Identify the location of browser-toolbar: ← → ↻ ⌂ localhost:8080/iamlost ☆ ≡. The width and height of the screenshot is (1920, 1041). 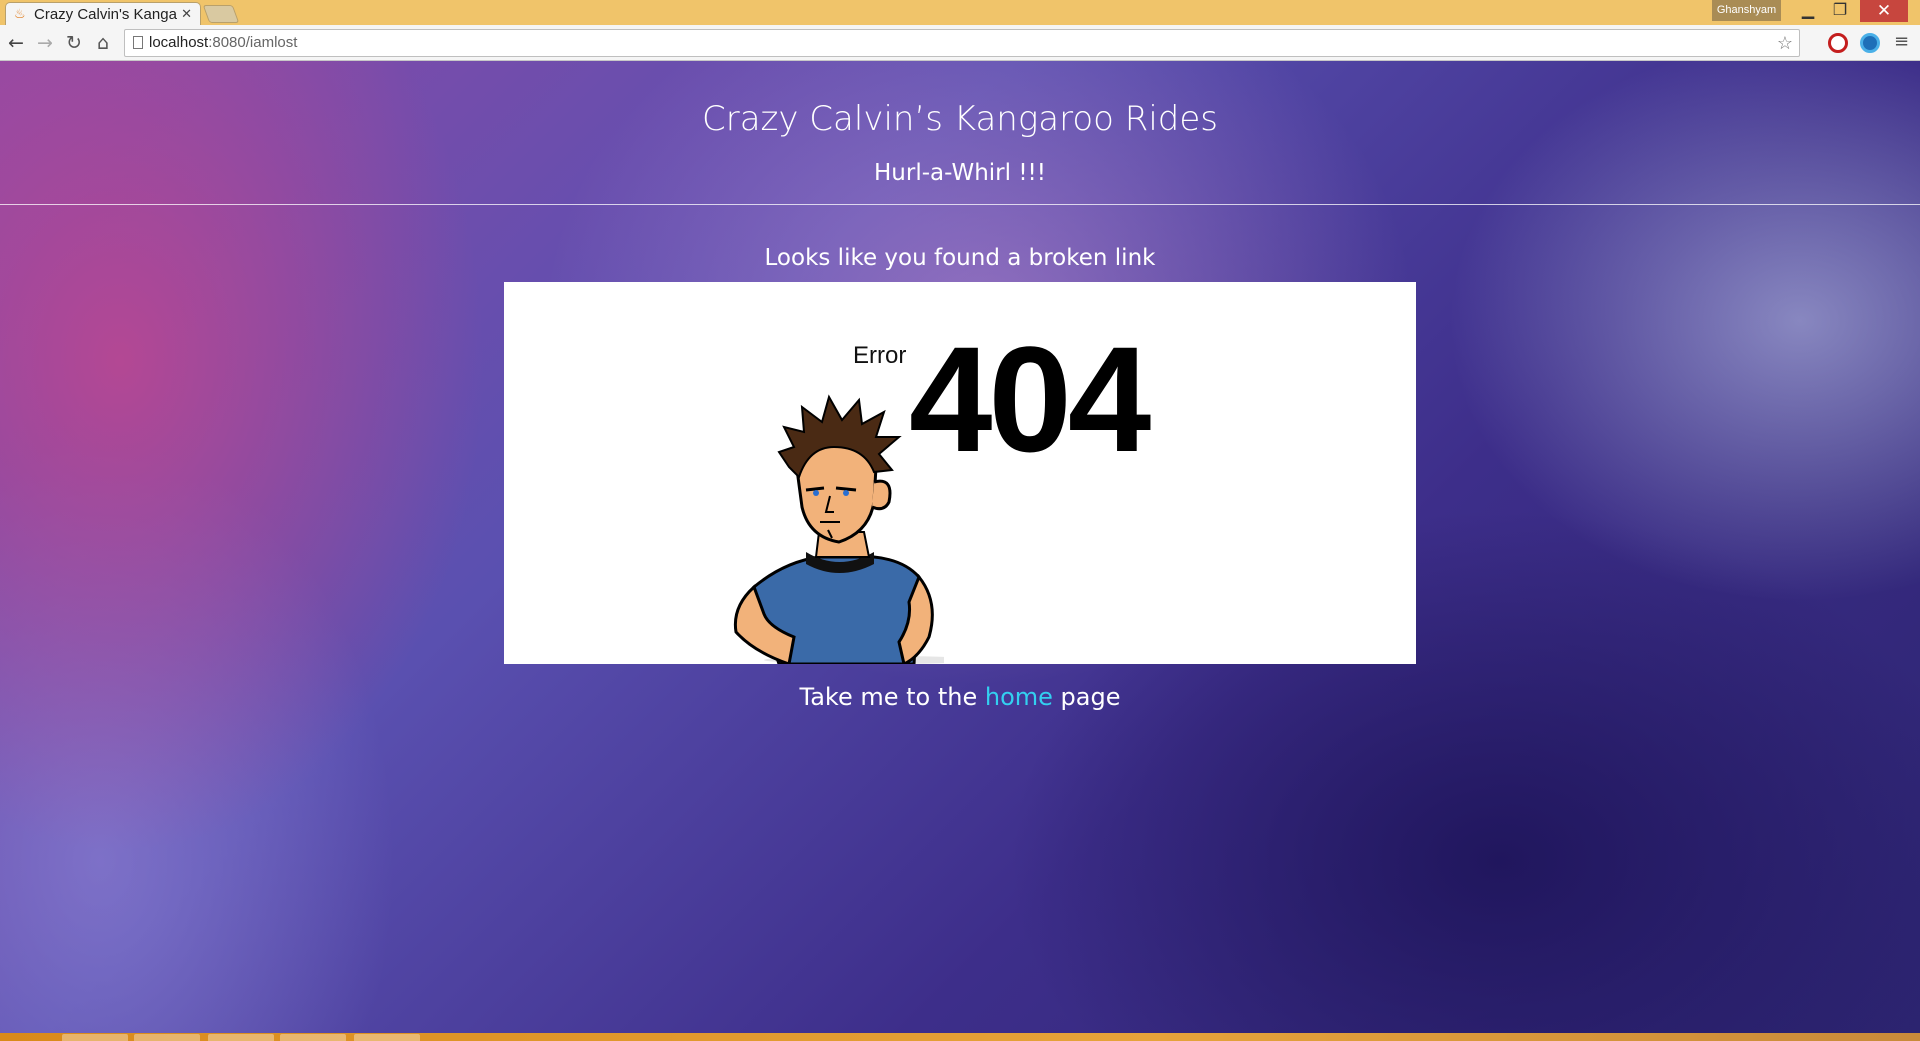
(960, 43).